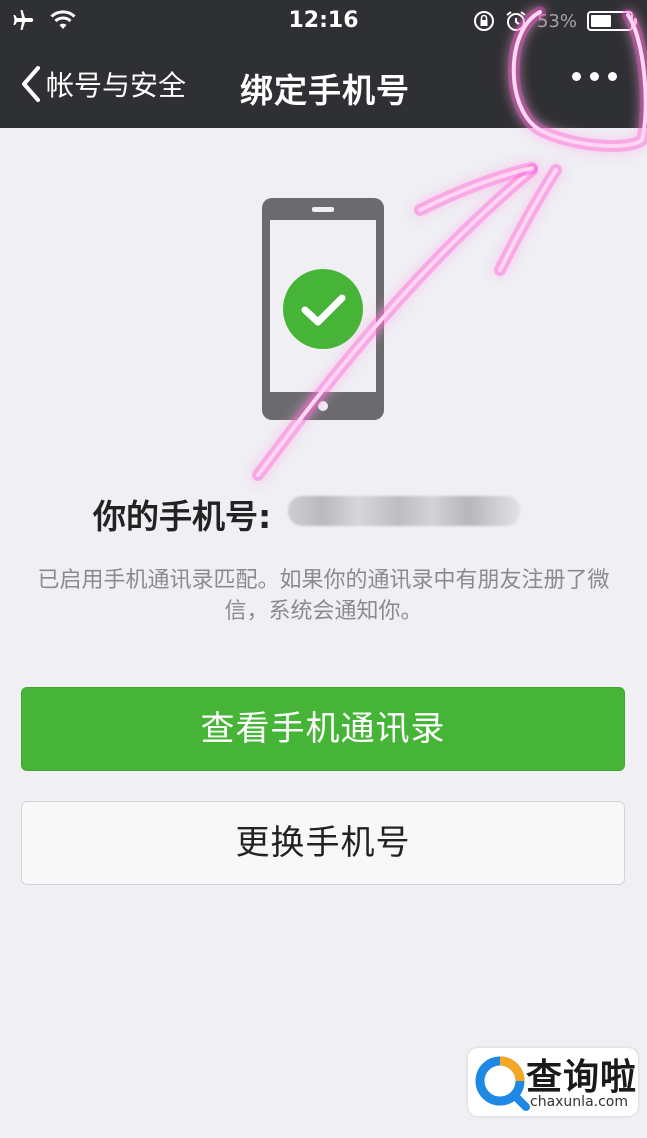 The width and height of the screenshot is (647, 1138). I want to click on status-right: 53%, so click(555, 21).